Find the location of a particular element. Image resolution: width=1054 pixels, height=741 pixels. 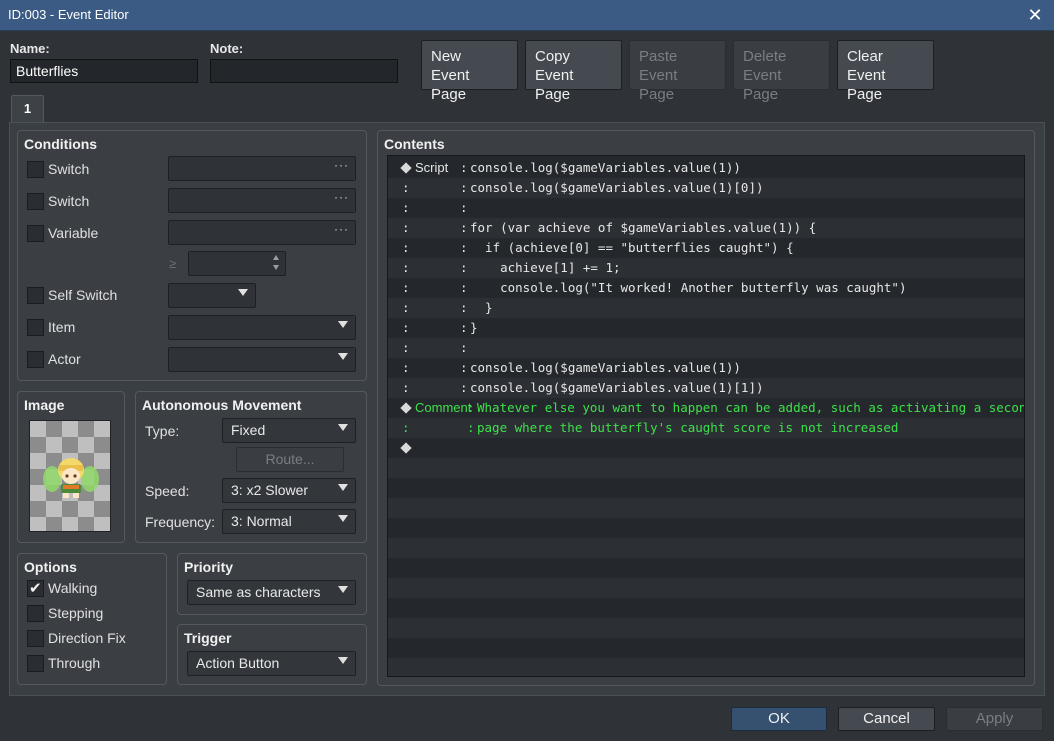

condition-variable-field: ··· is located at coordinates (262, 232).